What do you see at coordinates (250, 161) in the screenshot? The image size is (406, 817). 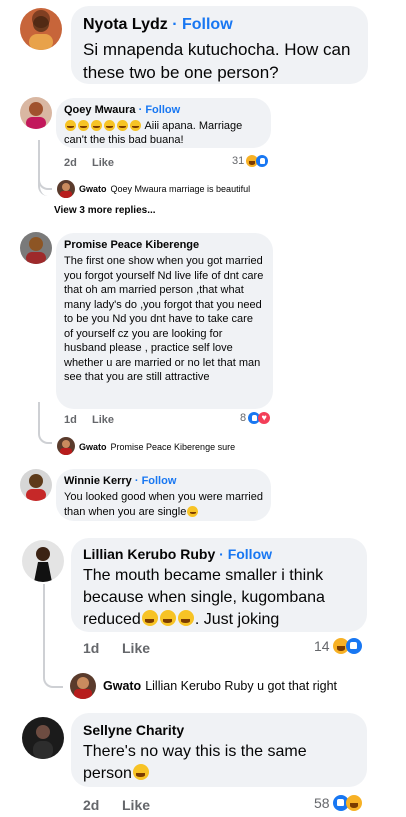 I see `reaction-summary: 31` at bounding box center [250, 161].